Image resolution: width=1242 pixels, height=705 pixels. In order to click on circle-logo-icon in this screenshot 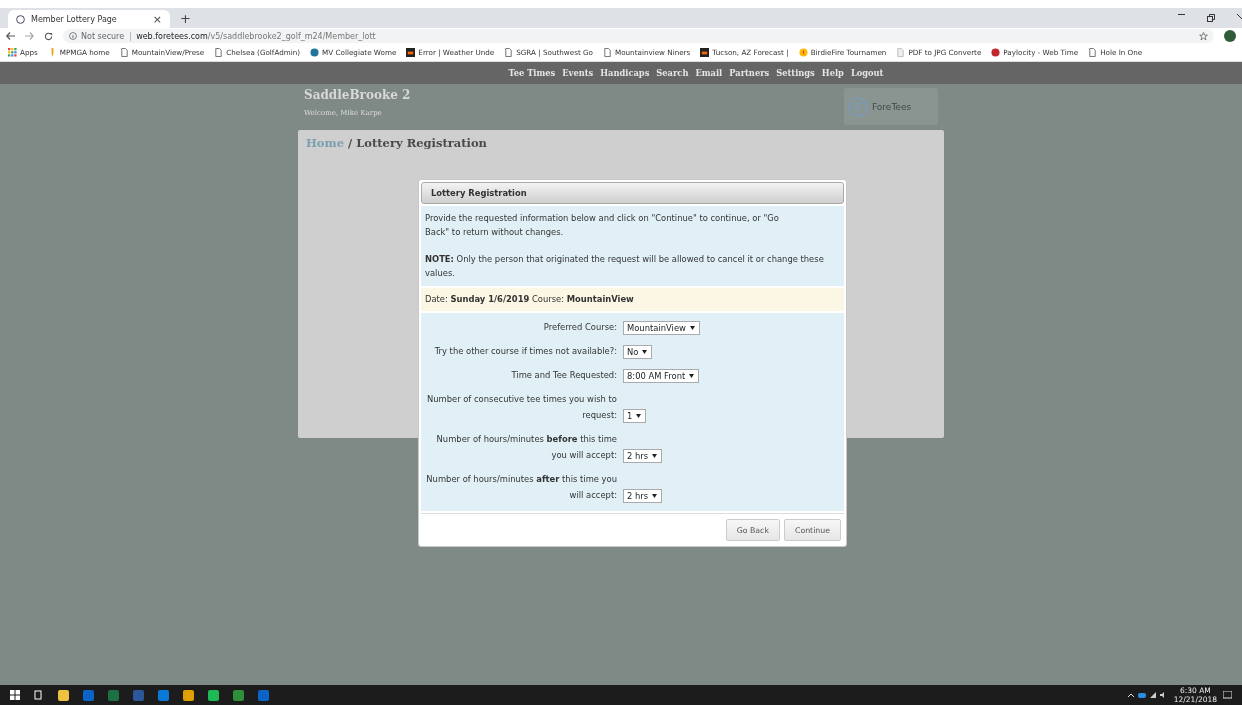, I will do `click(315, 52)`.